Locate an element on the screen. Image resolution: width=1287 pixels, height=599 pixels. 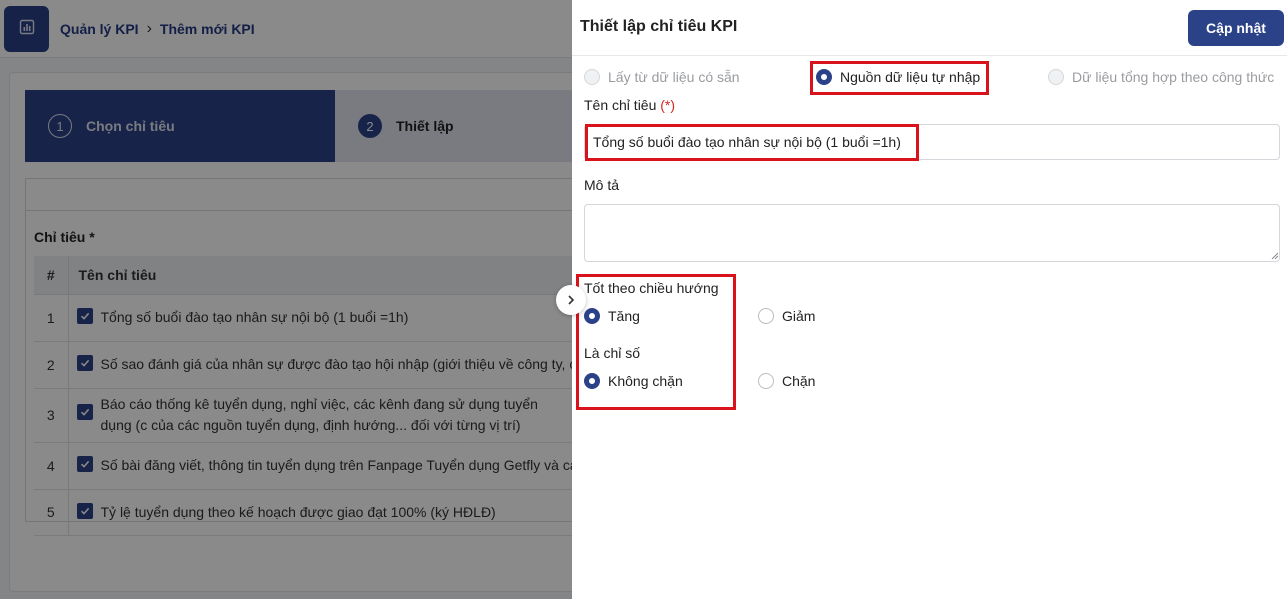
description-textarea is located at coordinates (932, 233).